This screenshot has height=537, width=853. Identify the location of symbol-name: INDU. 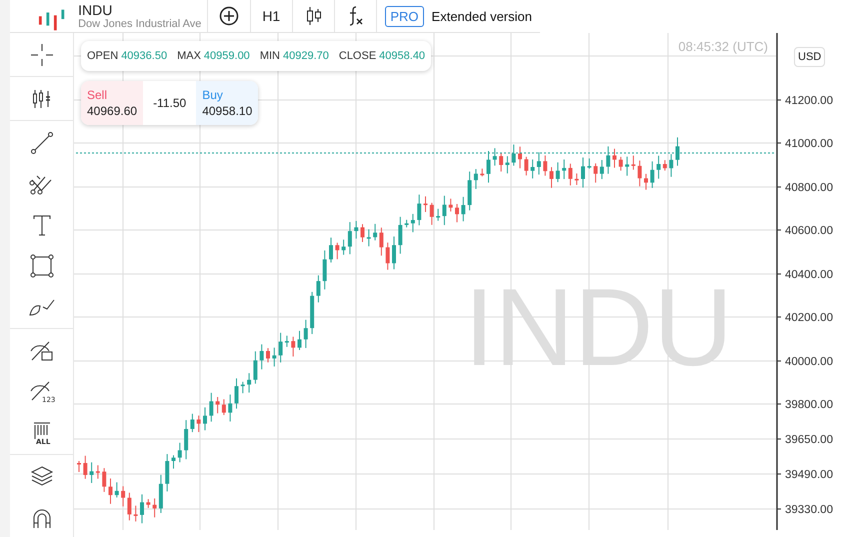
(96, 10).